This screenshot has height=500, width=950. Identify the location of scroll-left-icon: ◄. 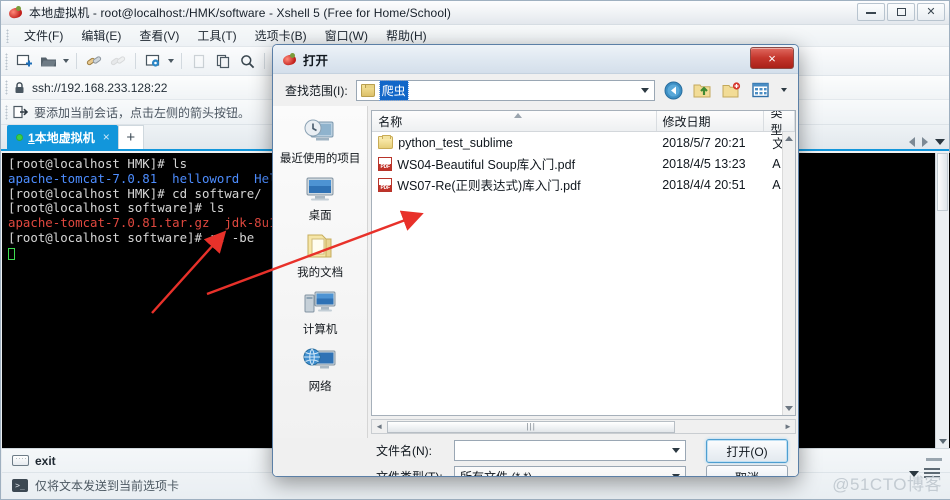
(379, 426).